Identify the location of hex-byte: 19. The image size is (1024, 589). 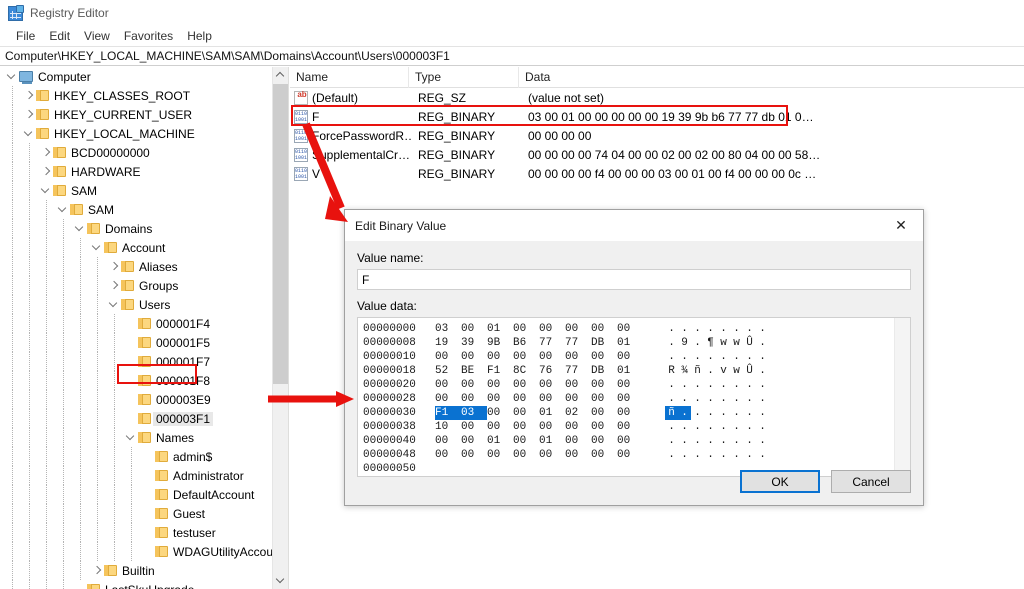
(448, 343).